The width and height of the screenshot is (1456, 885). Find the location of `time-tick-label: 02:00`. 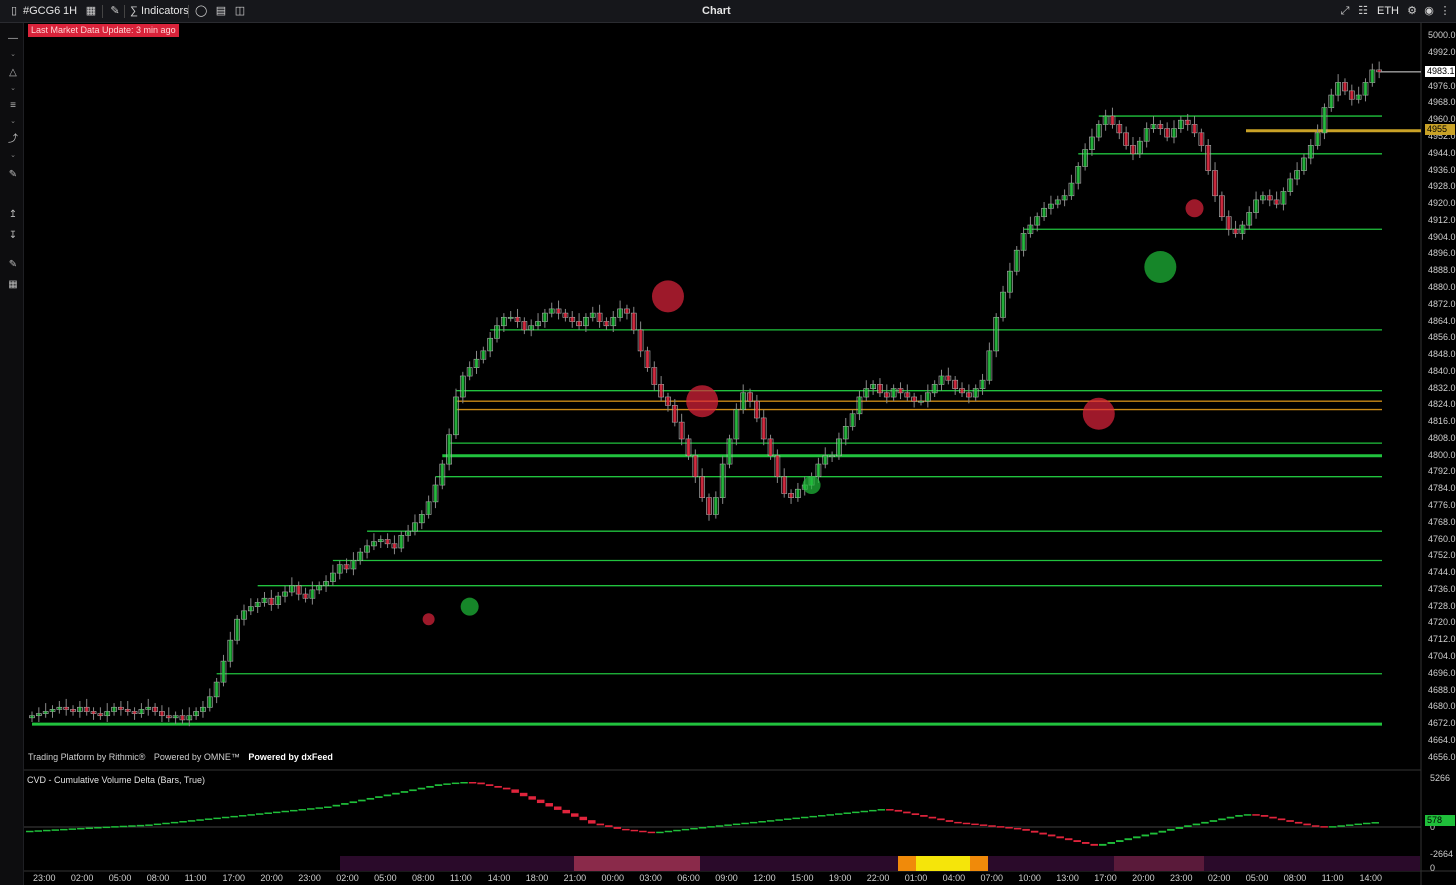

time-tick-label: 02:00 is located at coordinates (1219, 878).